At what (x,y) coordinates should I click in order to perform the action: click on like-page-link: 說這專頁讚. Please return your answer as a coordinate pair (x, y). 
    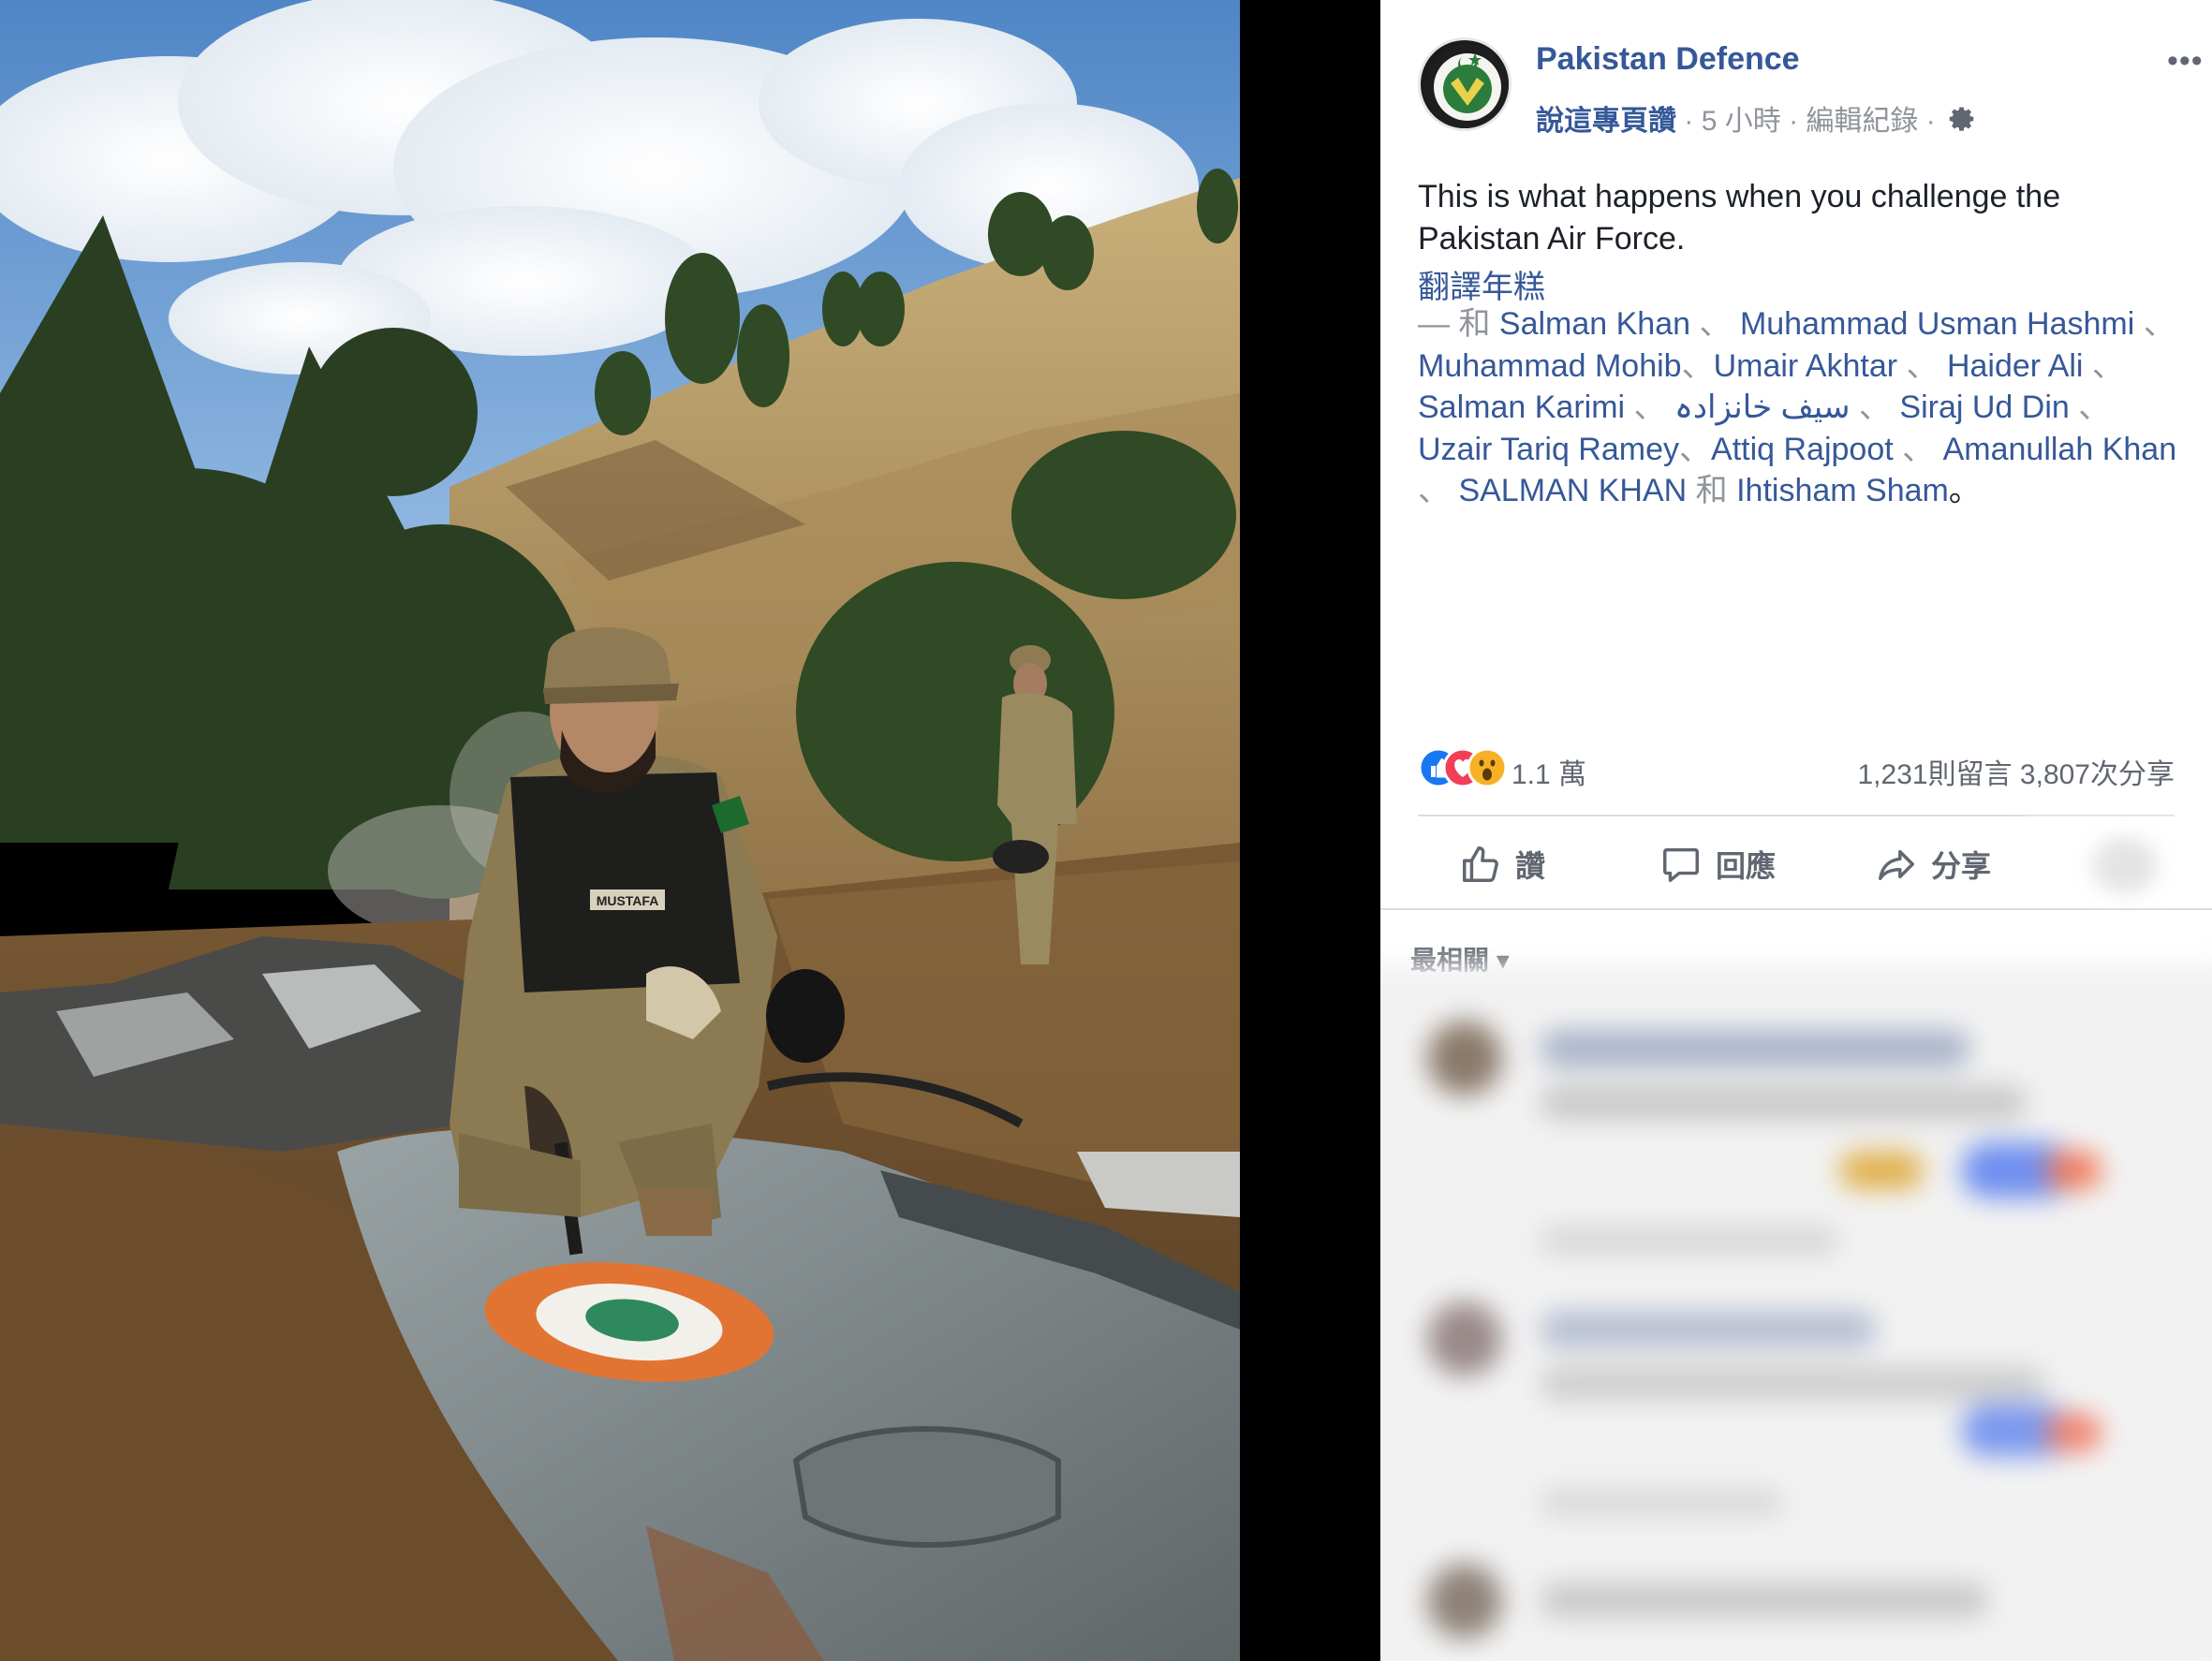
    Looking at the image, I should click on (1606, 122).